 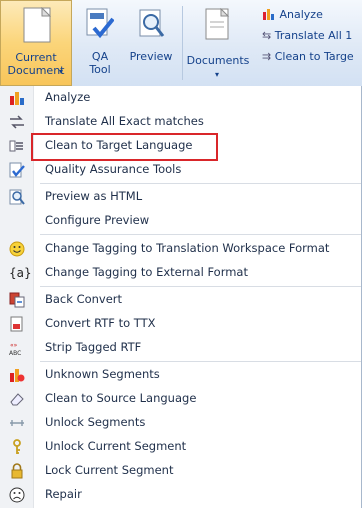 I want to click on highlight-box, so click(x=124, y=147).